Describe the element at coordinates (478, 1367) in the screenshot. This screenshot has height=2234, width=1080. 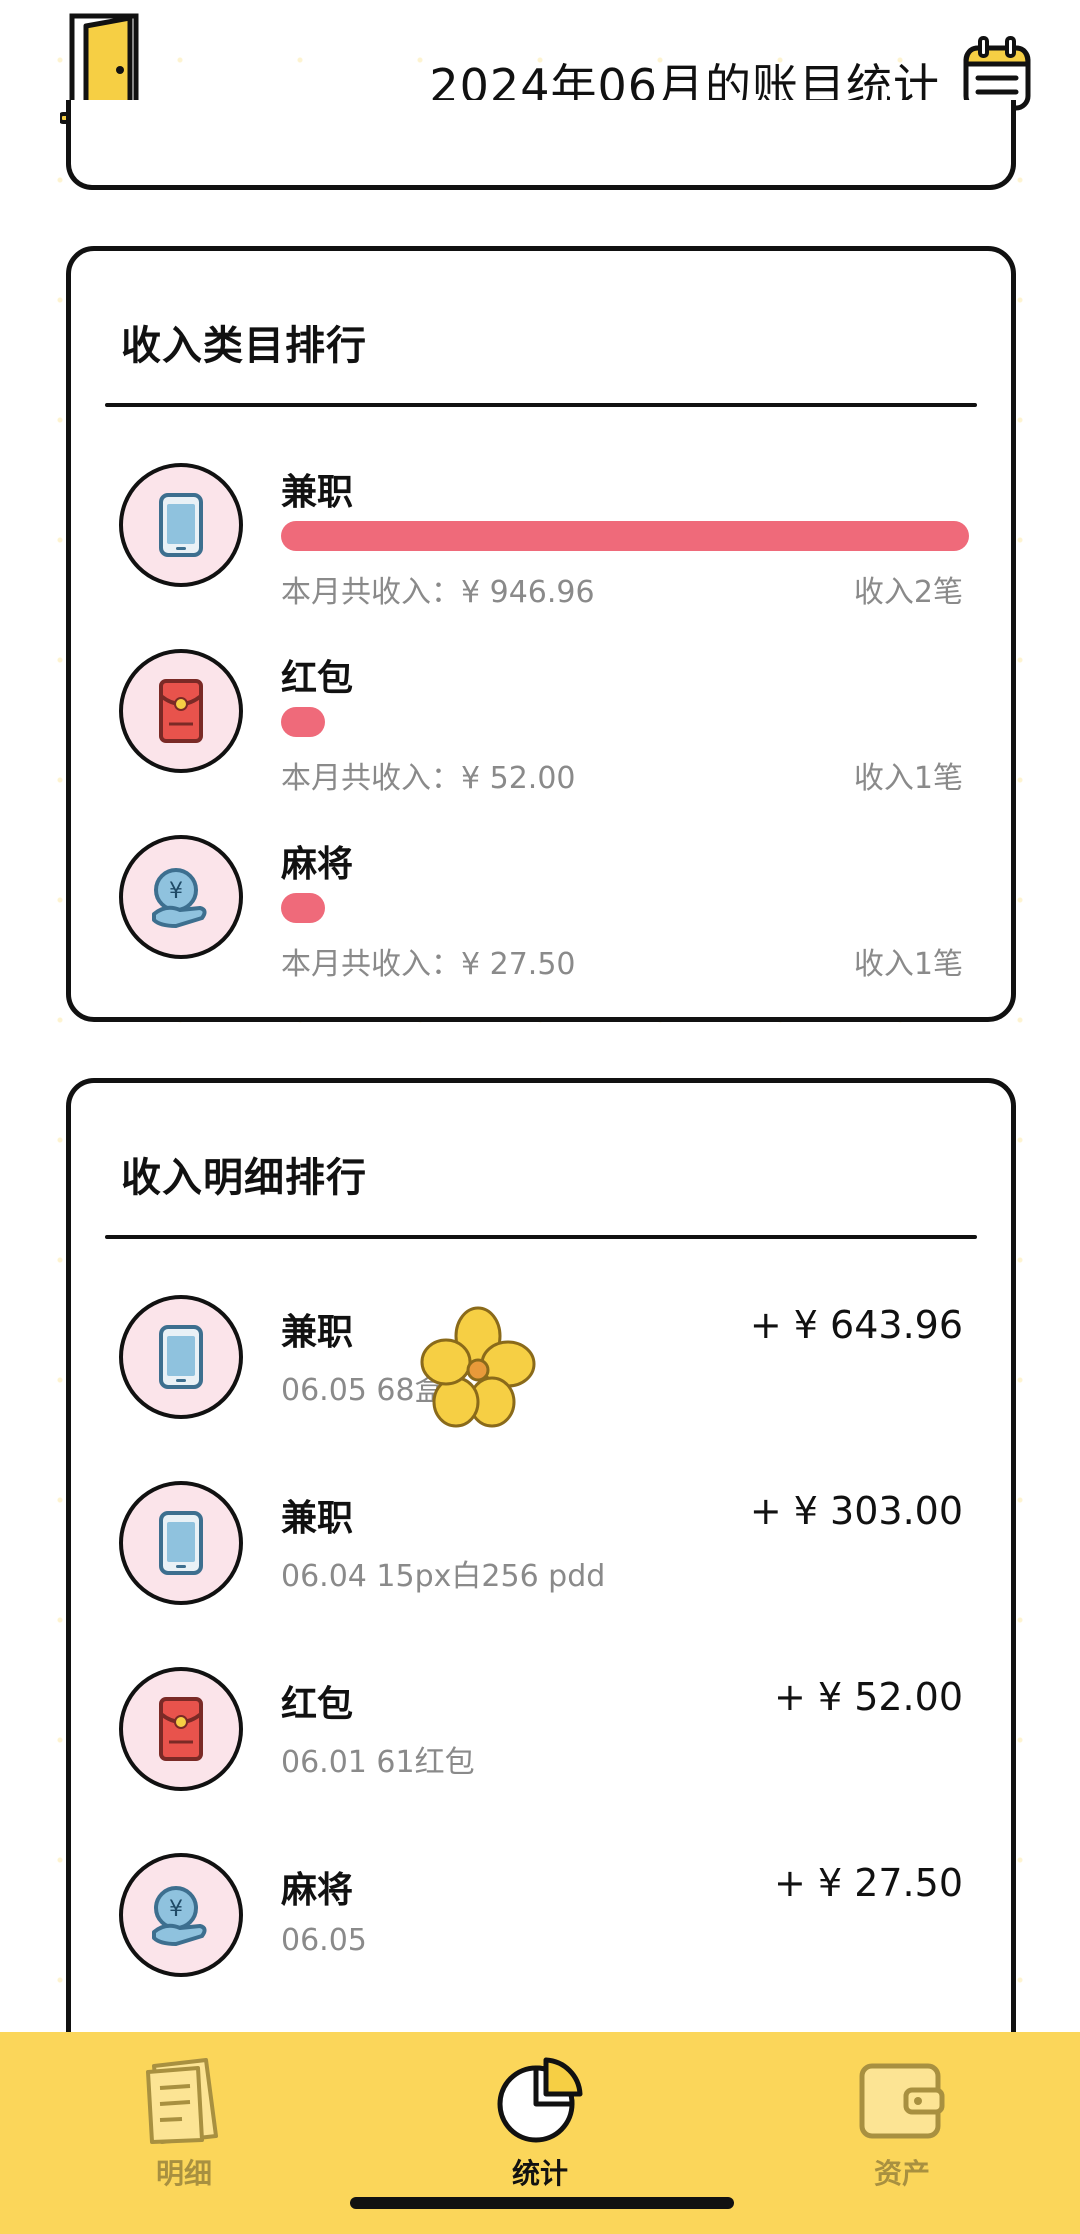
I see `flower-sticker-icon` at that location.